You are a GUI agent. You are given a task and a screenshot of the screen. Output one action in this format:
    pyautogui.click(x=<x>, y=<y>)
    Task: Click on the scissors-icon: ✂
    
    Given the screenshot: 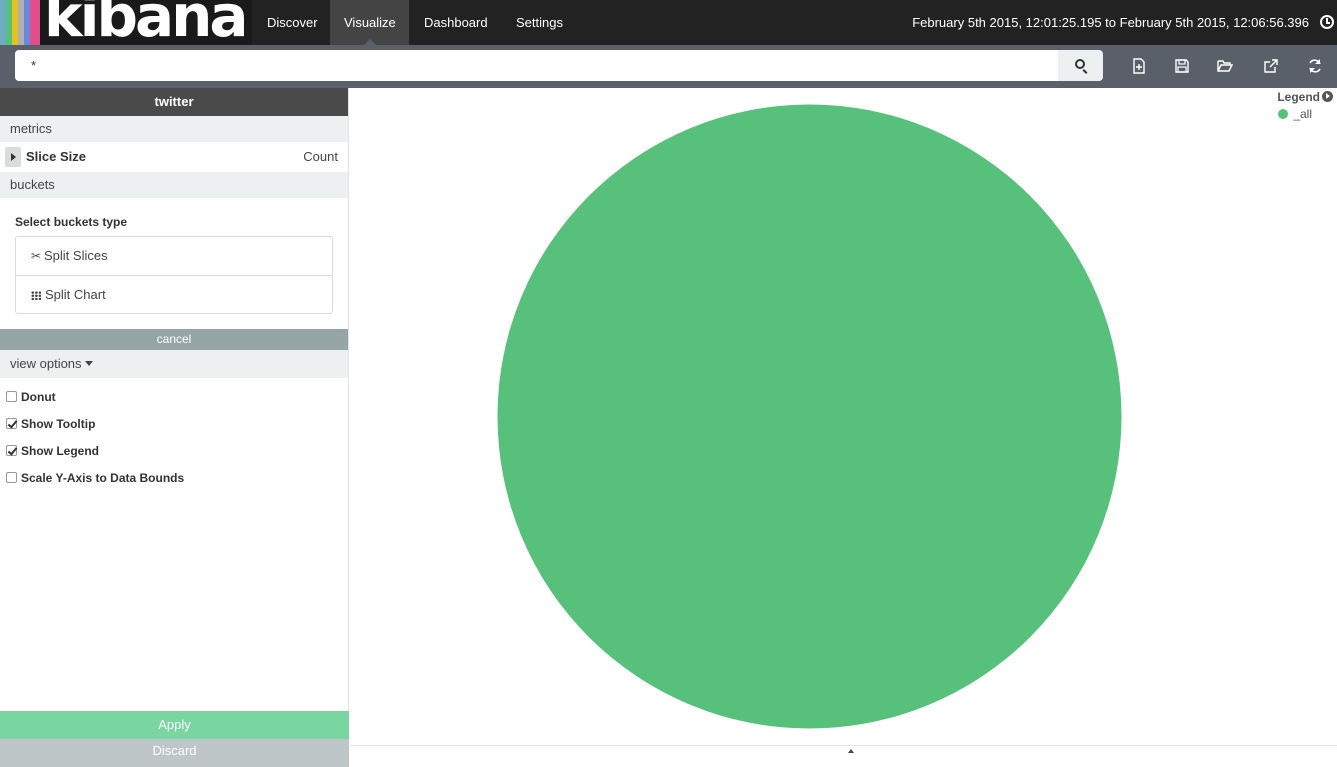 What is the action you would take?
    pyautogui.click(x=36, y=256)
    